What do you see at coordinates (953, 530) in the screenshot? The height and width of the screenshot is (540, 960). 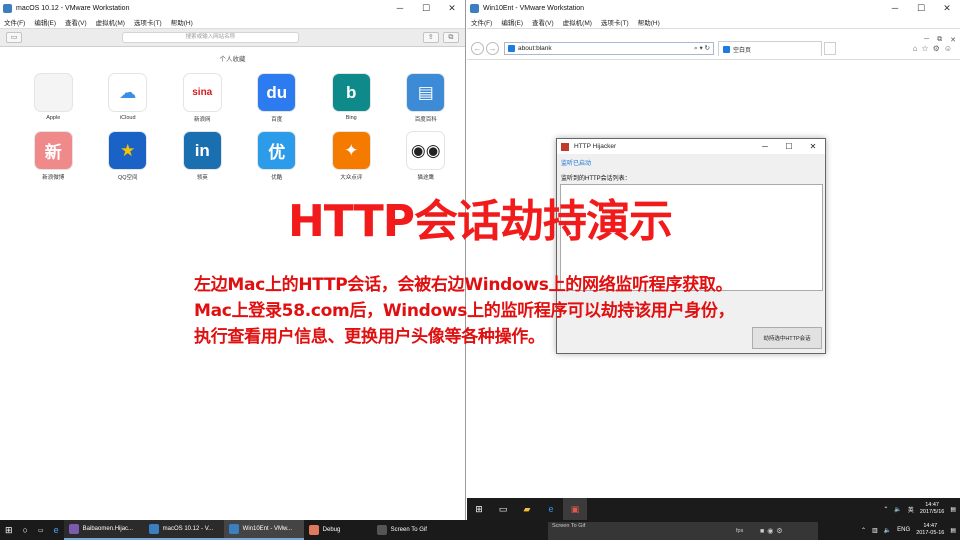 I see `host-notification-icon: ▤` at bounding box center [953, 530].